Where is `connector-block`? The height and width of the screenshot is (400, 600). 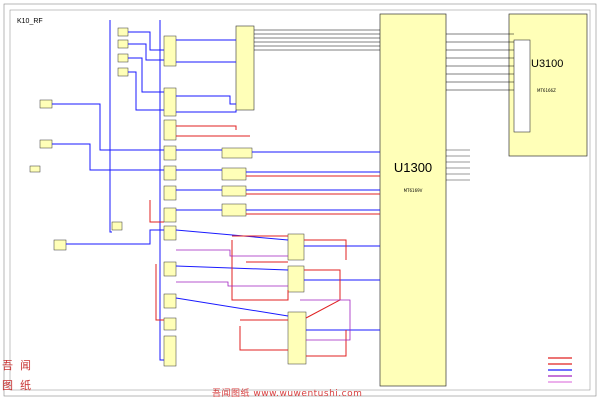 connector-block is located at coordinates (245, 68).